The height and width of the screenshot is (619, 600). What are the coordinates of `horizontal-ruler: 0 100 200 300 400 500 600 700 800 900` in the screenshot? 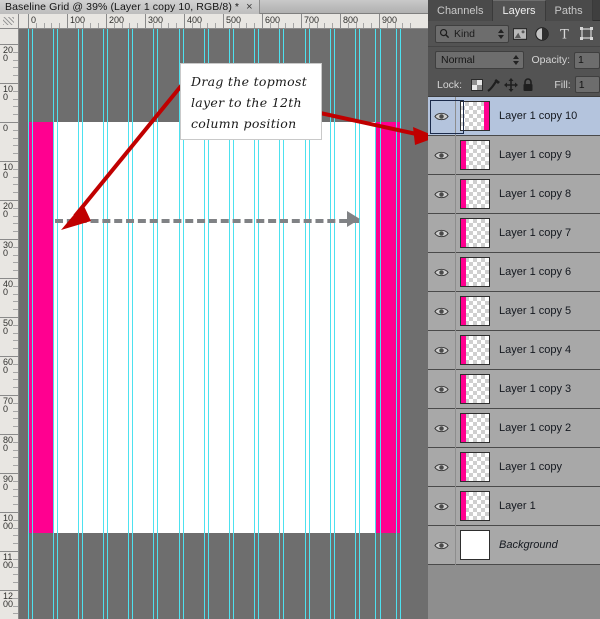 It's located at (223, 21).